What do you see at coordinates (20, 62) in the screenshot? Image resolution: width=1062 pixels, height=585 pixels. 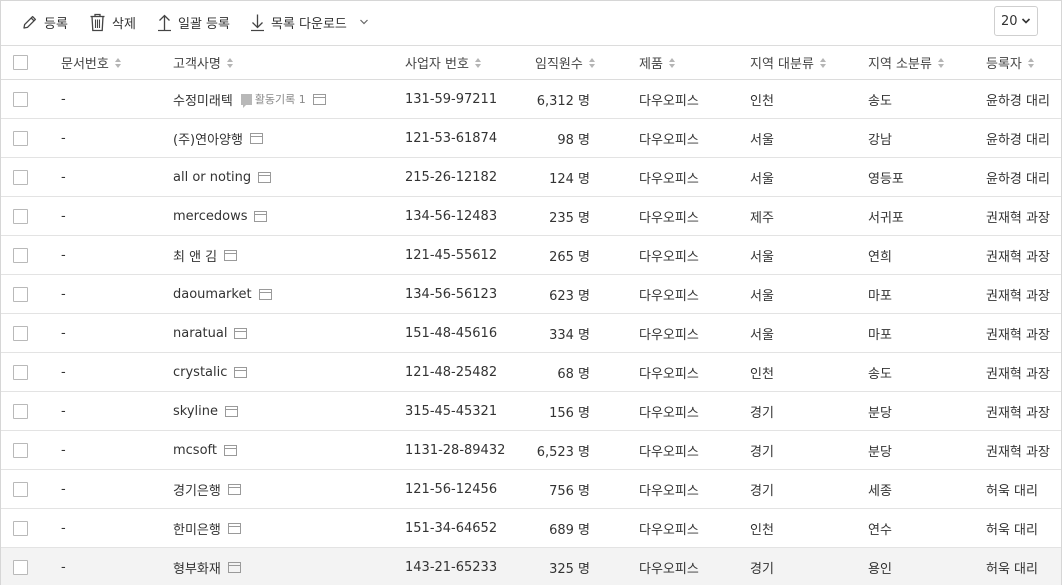 I see `select-all-checkbox` at bounding box center [20, 62].